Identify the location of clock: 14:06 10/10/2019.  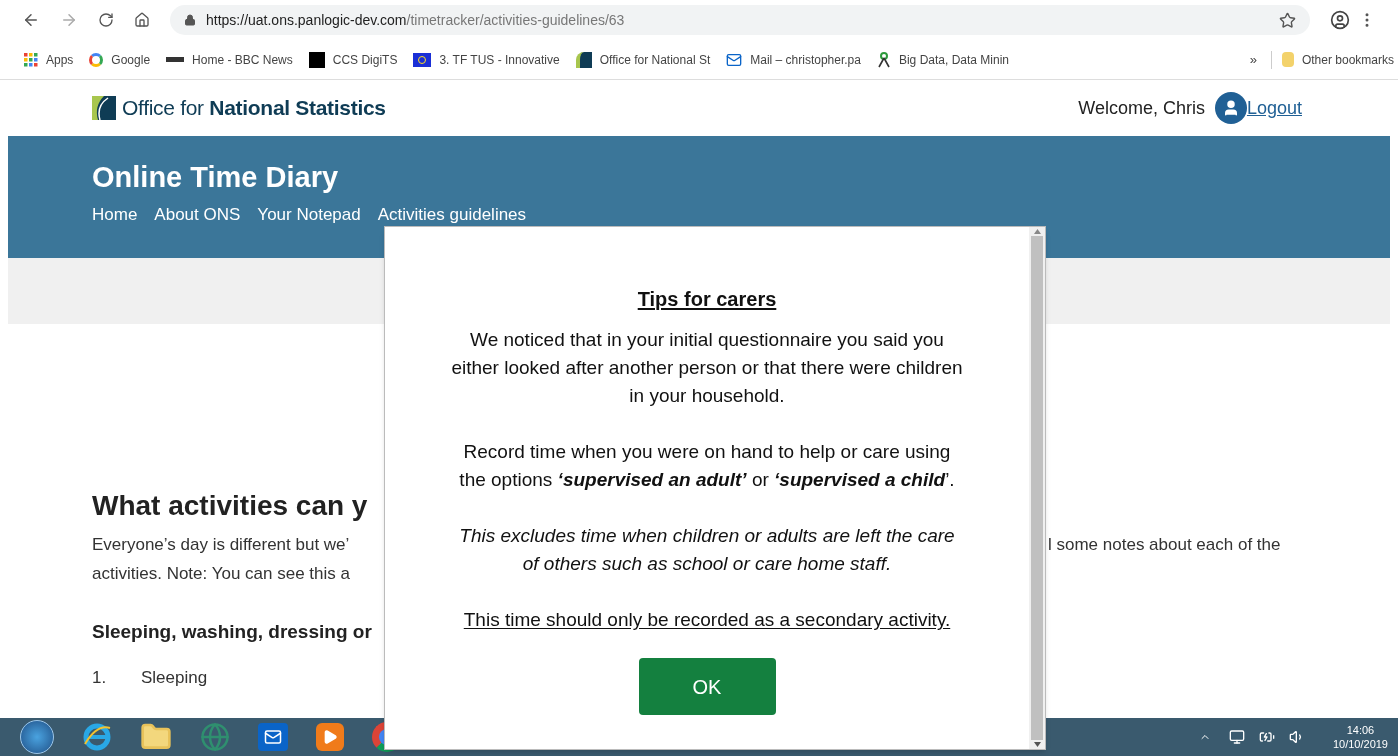
(1360, 737).